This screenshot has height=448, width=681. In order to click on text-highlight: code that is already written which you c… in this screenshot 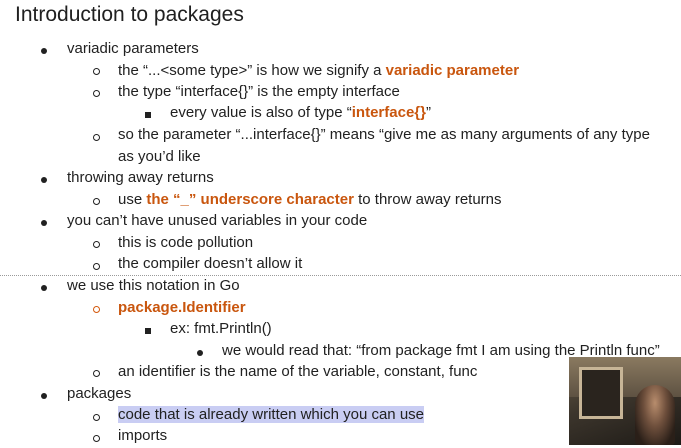, I will do `click(271, 414)`.